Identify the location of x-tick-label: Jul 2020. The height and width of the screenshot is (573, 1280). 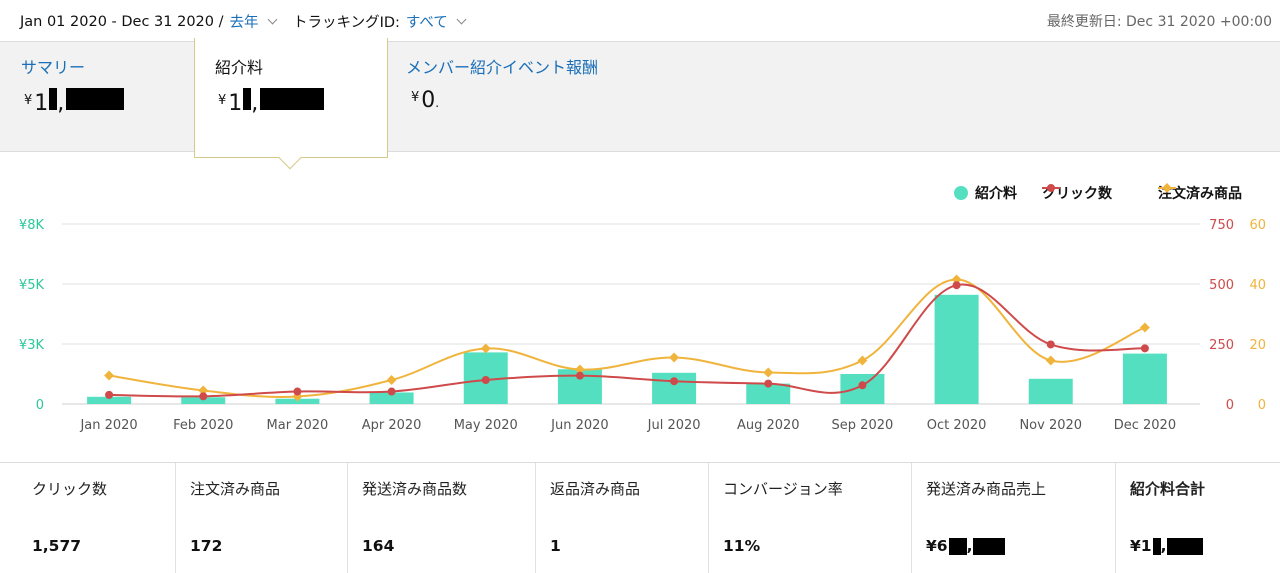
(674, 425).